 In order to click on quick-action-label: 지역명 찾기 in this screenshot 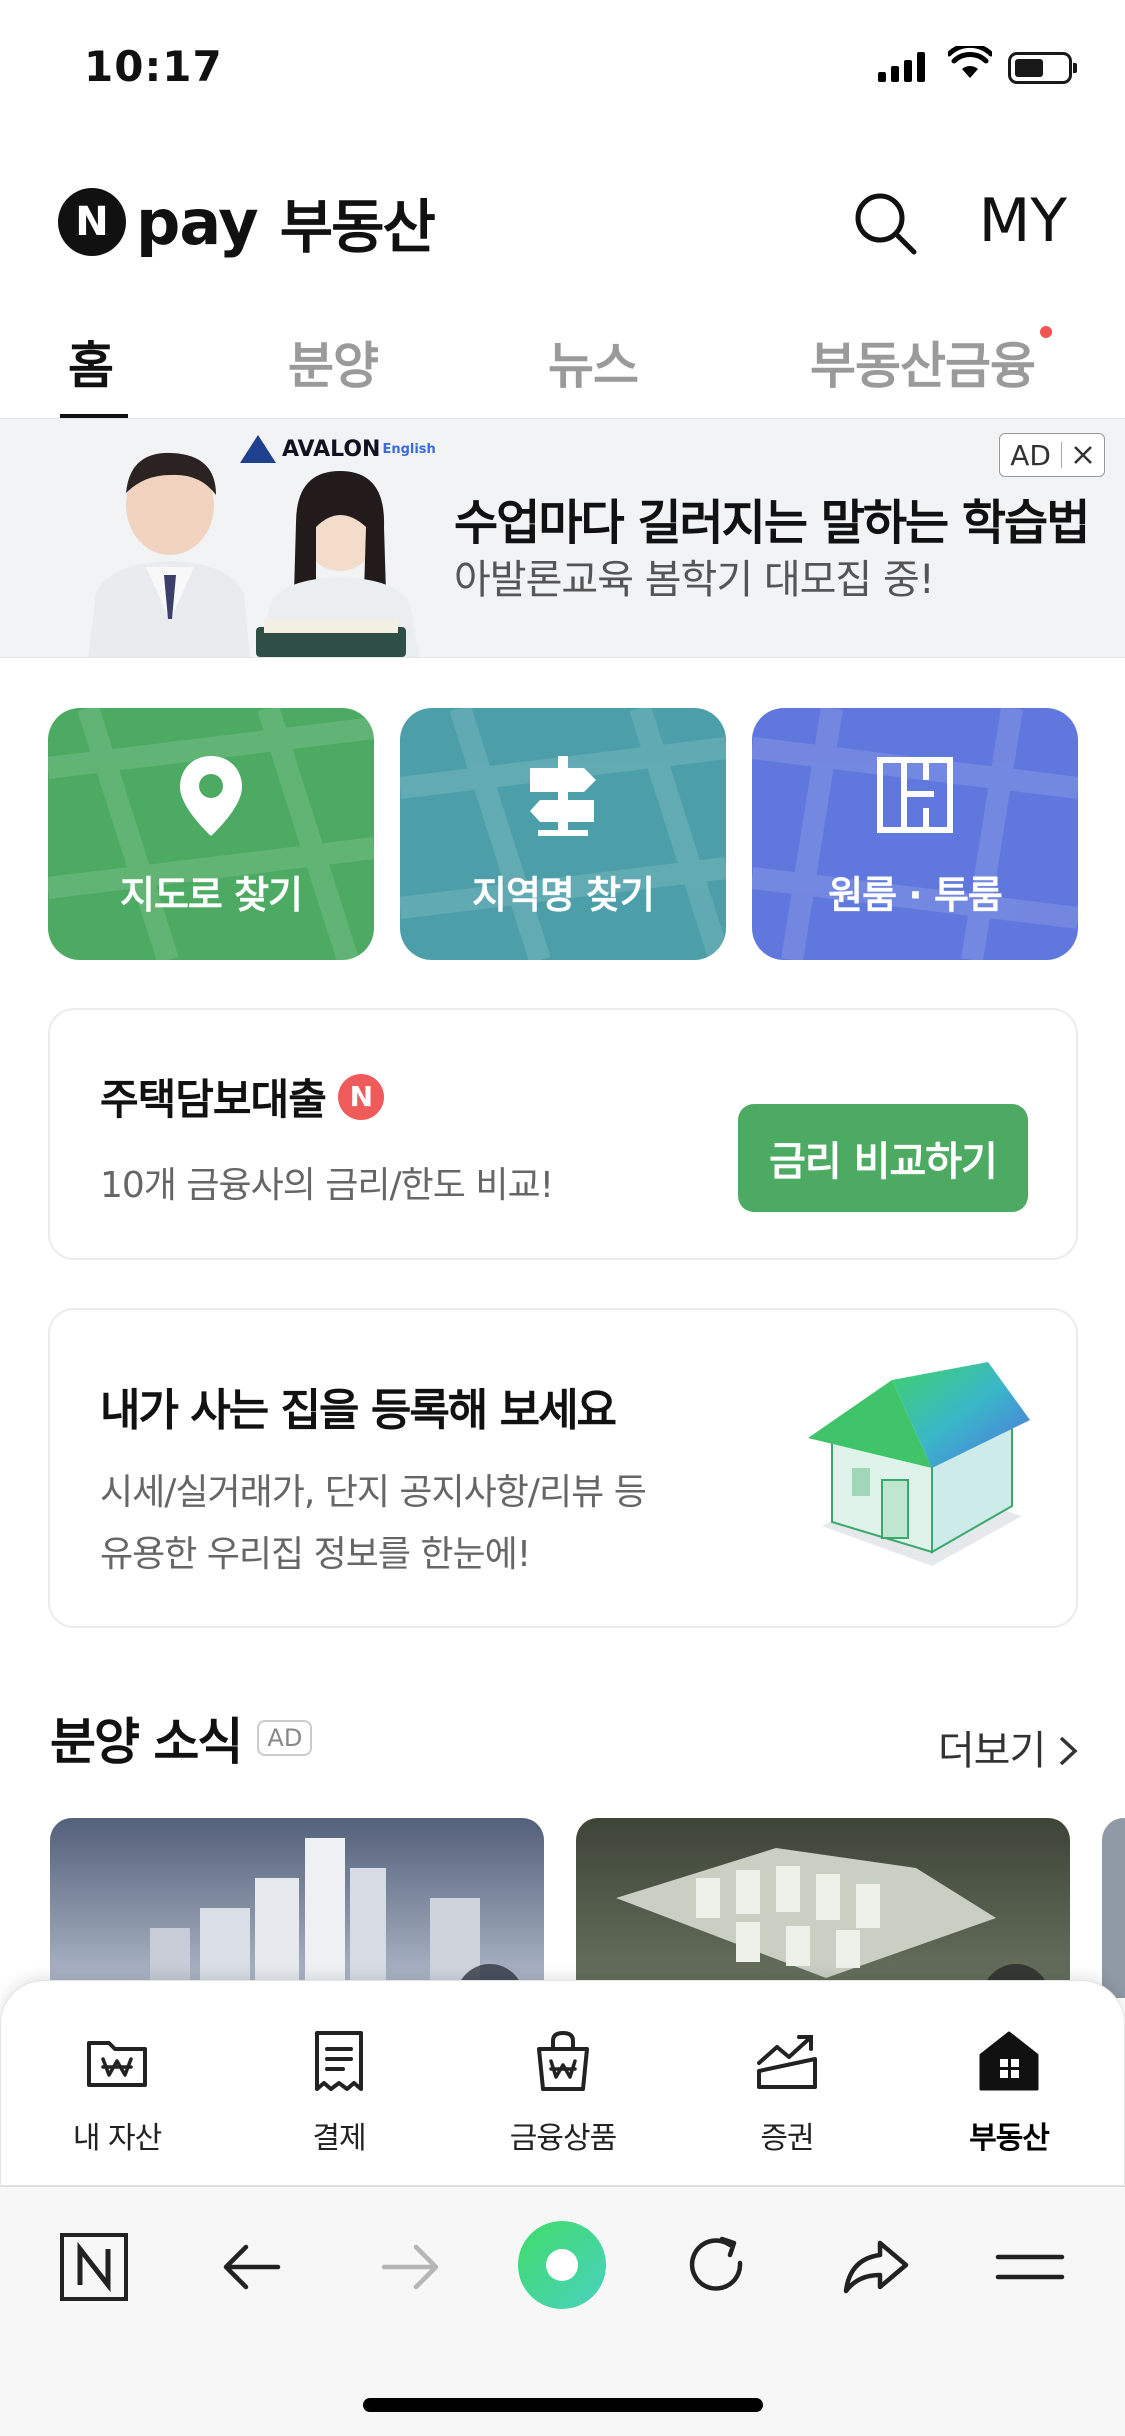, I will do `click(563, 895)`.